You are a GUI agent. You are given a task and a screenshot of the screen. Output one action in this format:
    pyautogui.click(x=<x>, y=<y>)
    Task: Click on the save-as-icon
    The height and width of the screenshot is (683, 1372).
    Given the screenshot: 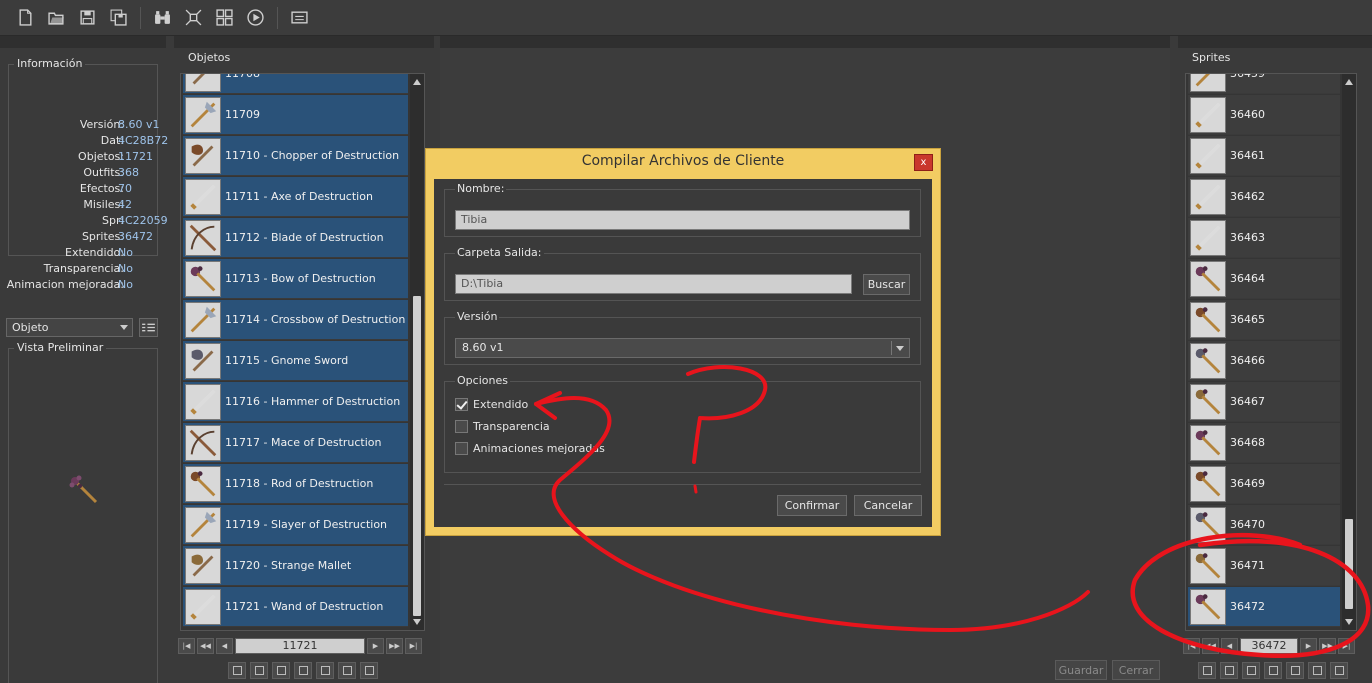 What is the action you would take?
    pyautogui.click(x=118, y=17)
    